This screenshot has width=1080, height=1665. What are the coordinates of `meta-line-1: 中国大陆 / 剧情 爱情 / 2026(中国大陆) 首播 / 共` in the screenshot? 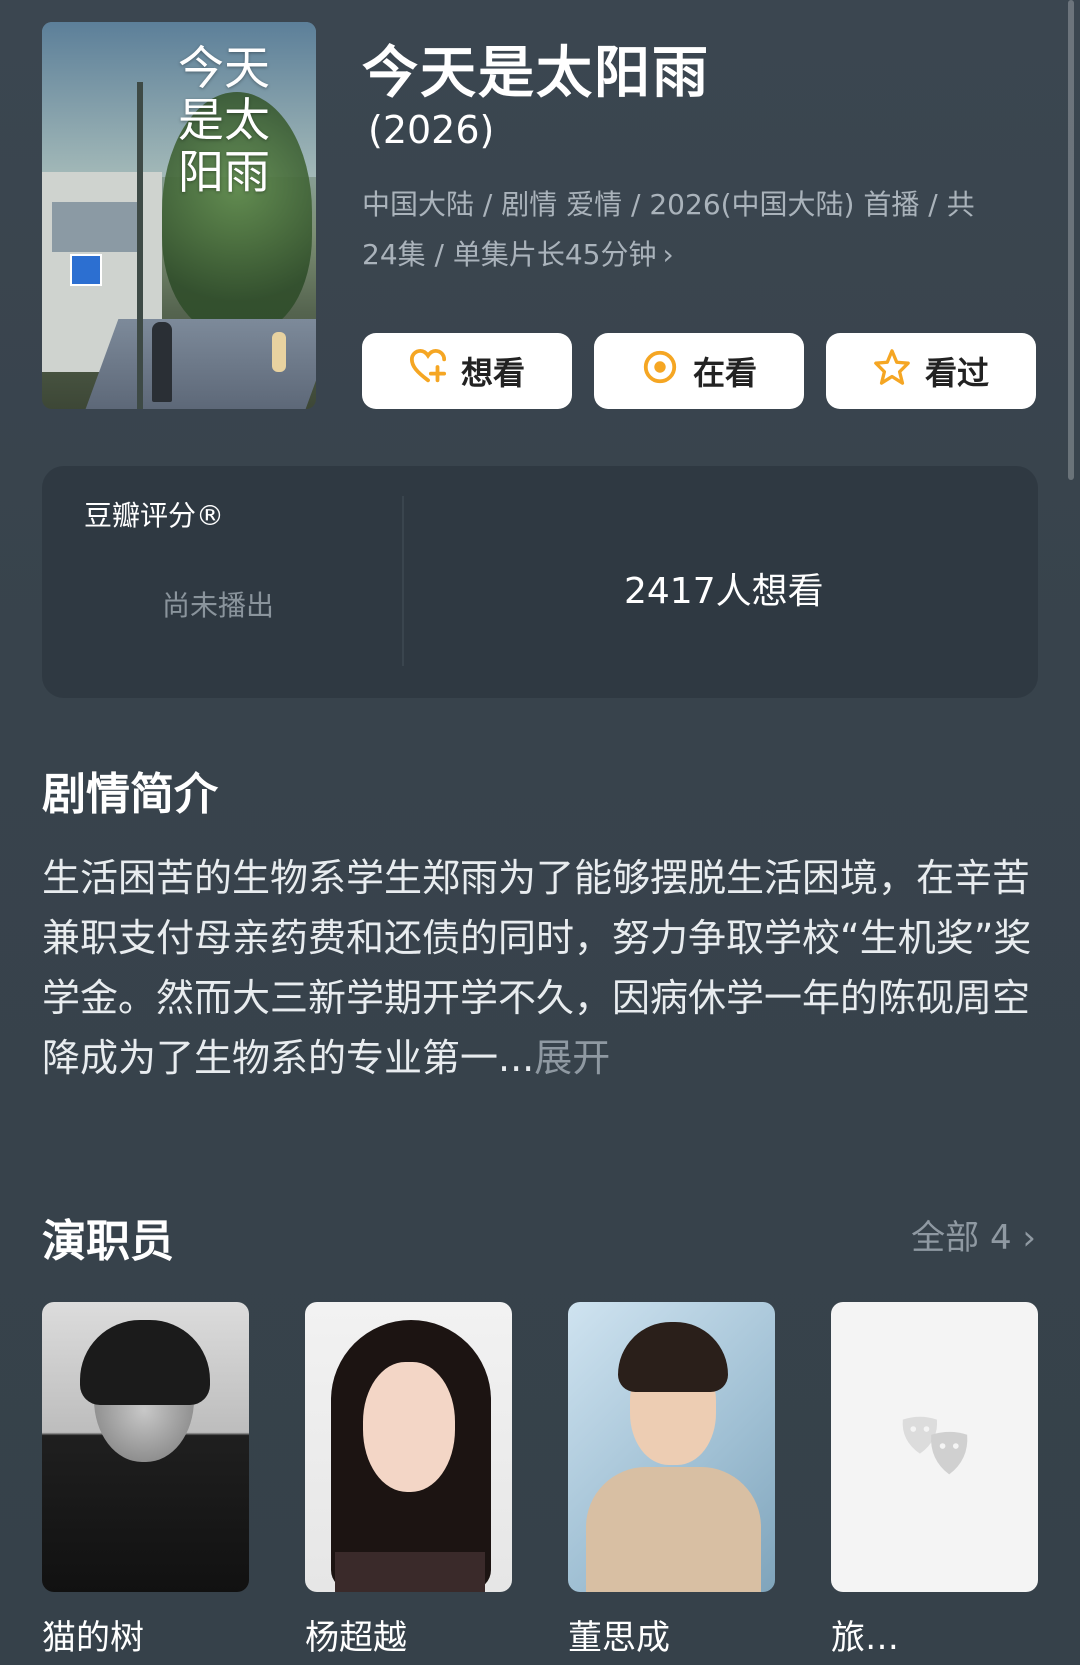 It's located at (668, 204).